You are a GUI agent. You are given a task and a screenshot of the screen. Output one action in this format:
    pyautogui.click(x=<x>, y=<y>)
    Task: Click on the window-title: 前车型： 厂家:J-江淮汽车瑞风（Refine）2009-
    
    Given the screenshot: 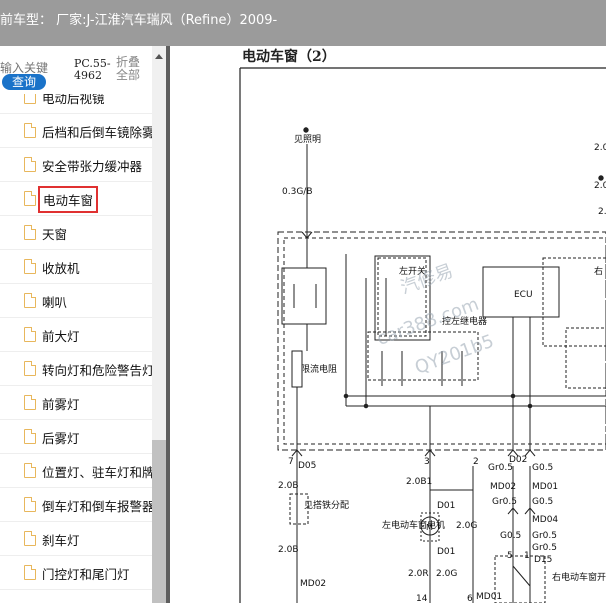 What is the action you would take?
    pyautogui.click(x=139, y=20)
    